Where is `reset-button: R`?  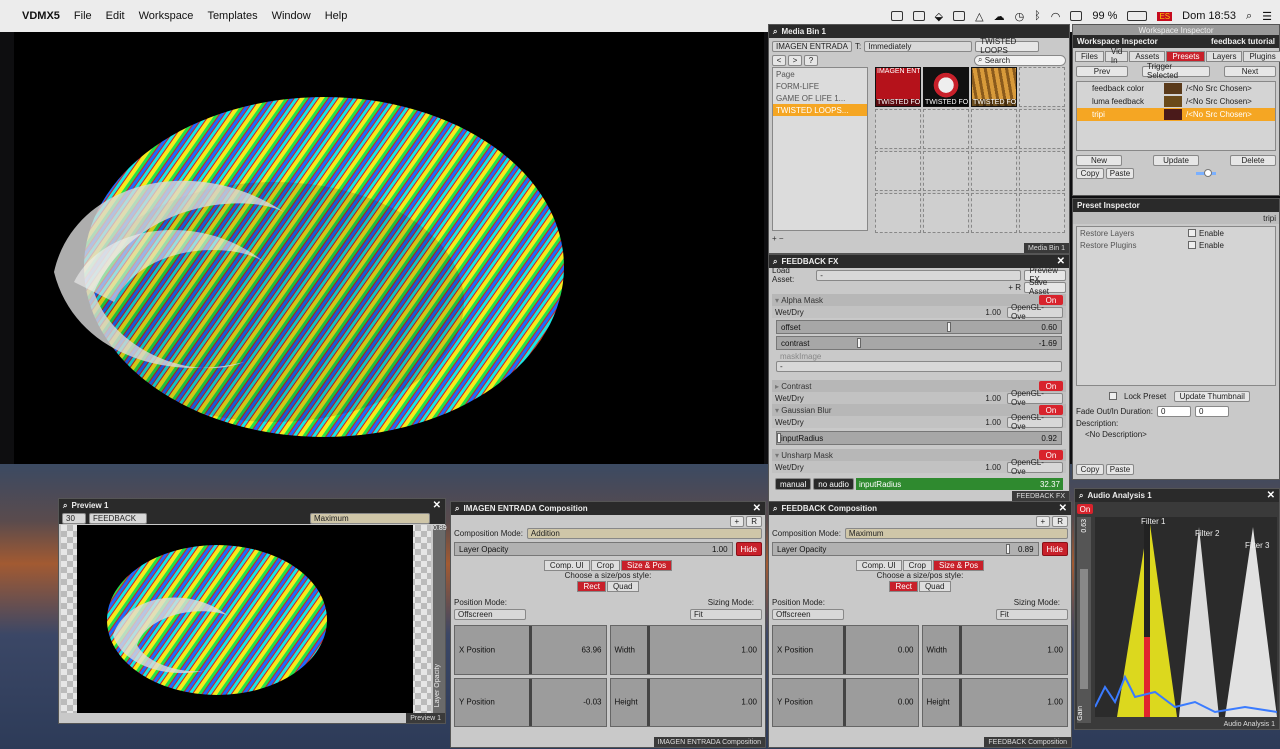
reset-button: R is located at coordinates (1060, 521).